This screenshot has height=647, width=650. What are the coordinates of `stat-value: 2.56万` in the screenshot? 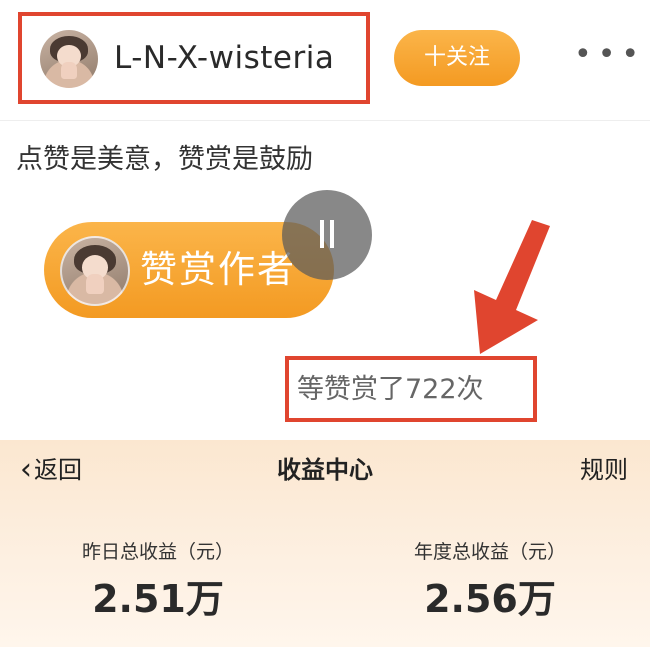 It's located at (490, 599).